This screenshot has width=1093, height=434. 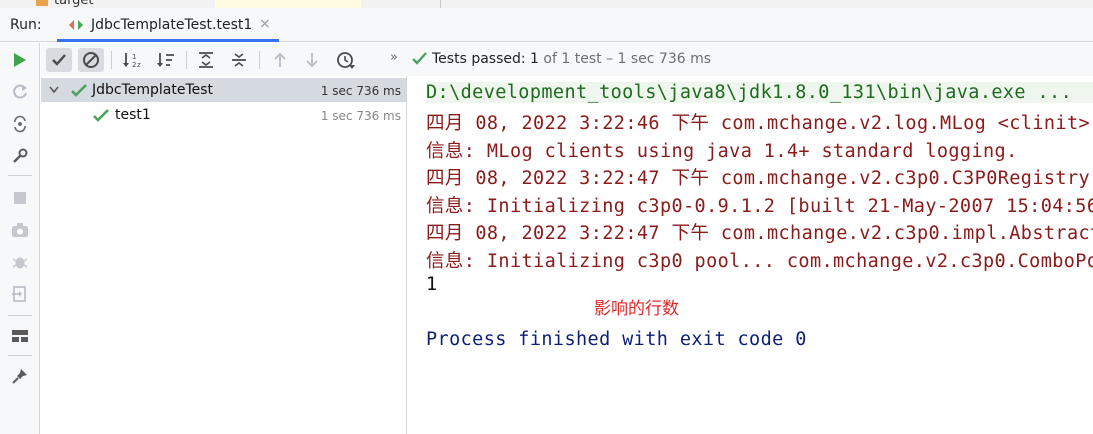 What do you see at coordinates (74, 4) in the screenshot?
I see `target-folder-label: target` at bounding box center [74, 4].